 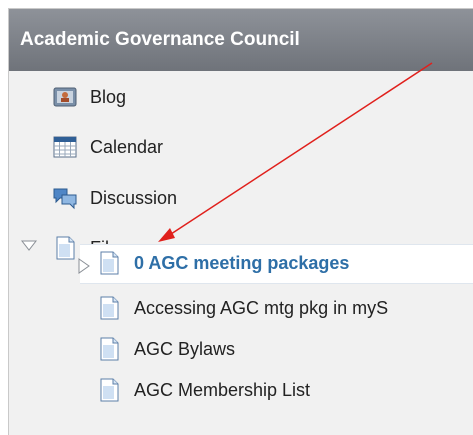 I want to click on discussion-icon, so click(x=65, y=199).